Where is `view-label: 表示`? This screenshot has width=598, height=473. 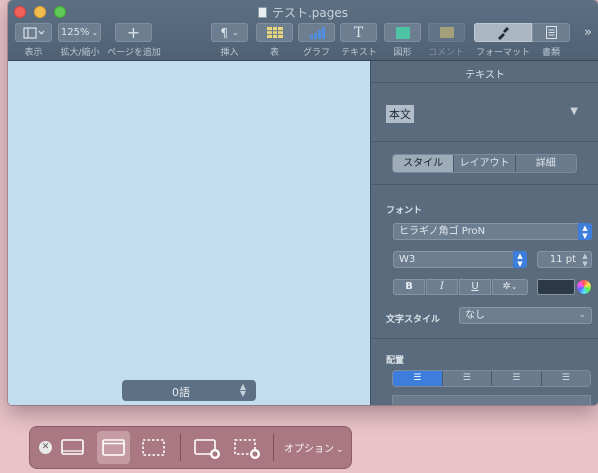
view-label: 表示 is located at coordinates (33, 53).